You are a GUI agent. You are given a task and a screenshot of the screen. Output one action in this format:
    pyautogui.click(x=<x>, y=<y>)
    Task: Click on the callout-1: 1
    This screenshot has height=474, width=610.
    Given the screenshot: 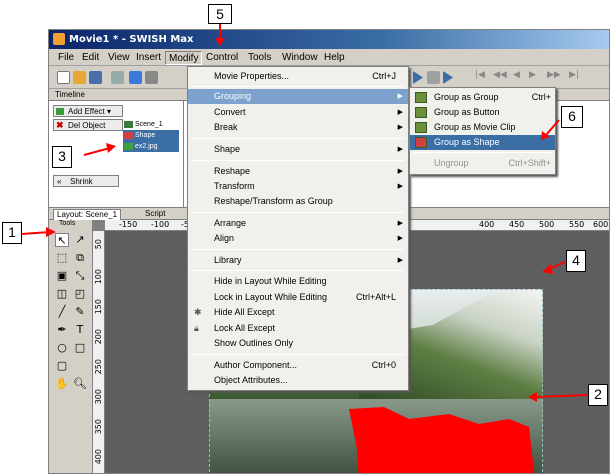 What is the action you would take?
    pyautogui.click(x=12, y=233)
    